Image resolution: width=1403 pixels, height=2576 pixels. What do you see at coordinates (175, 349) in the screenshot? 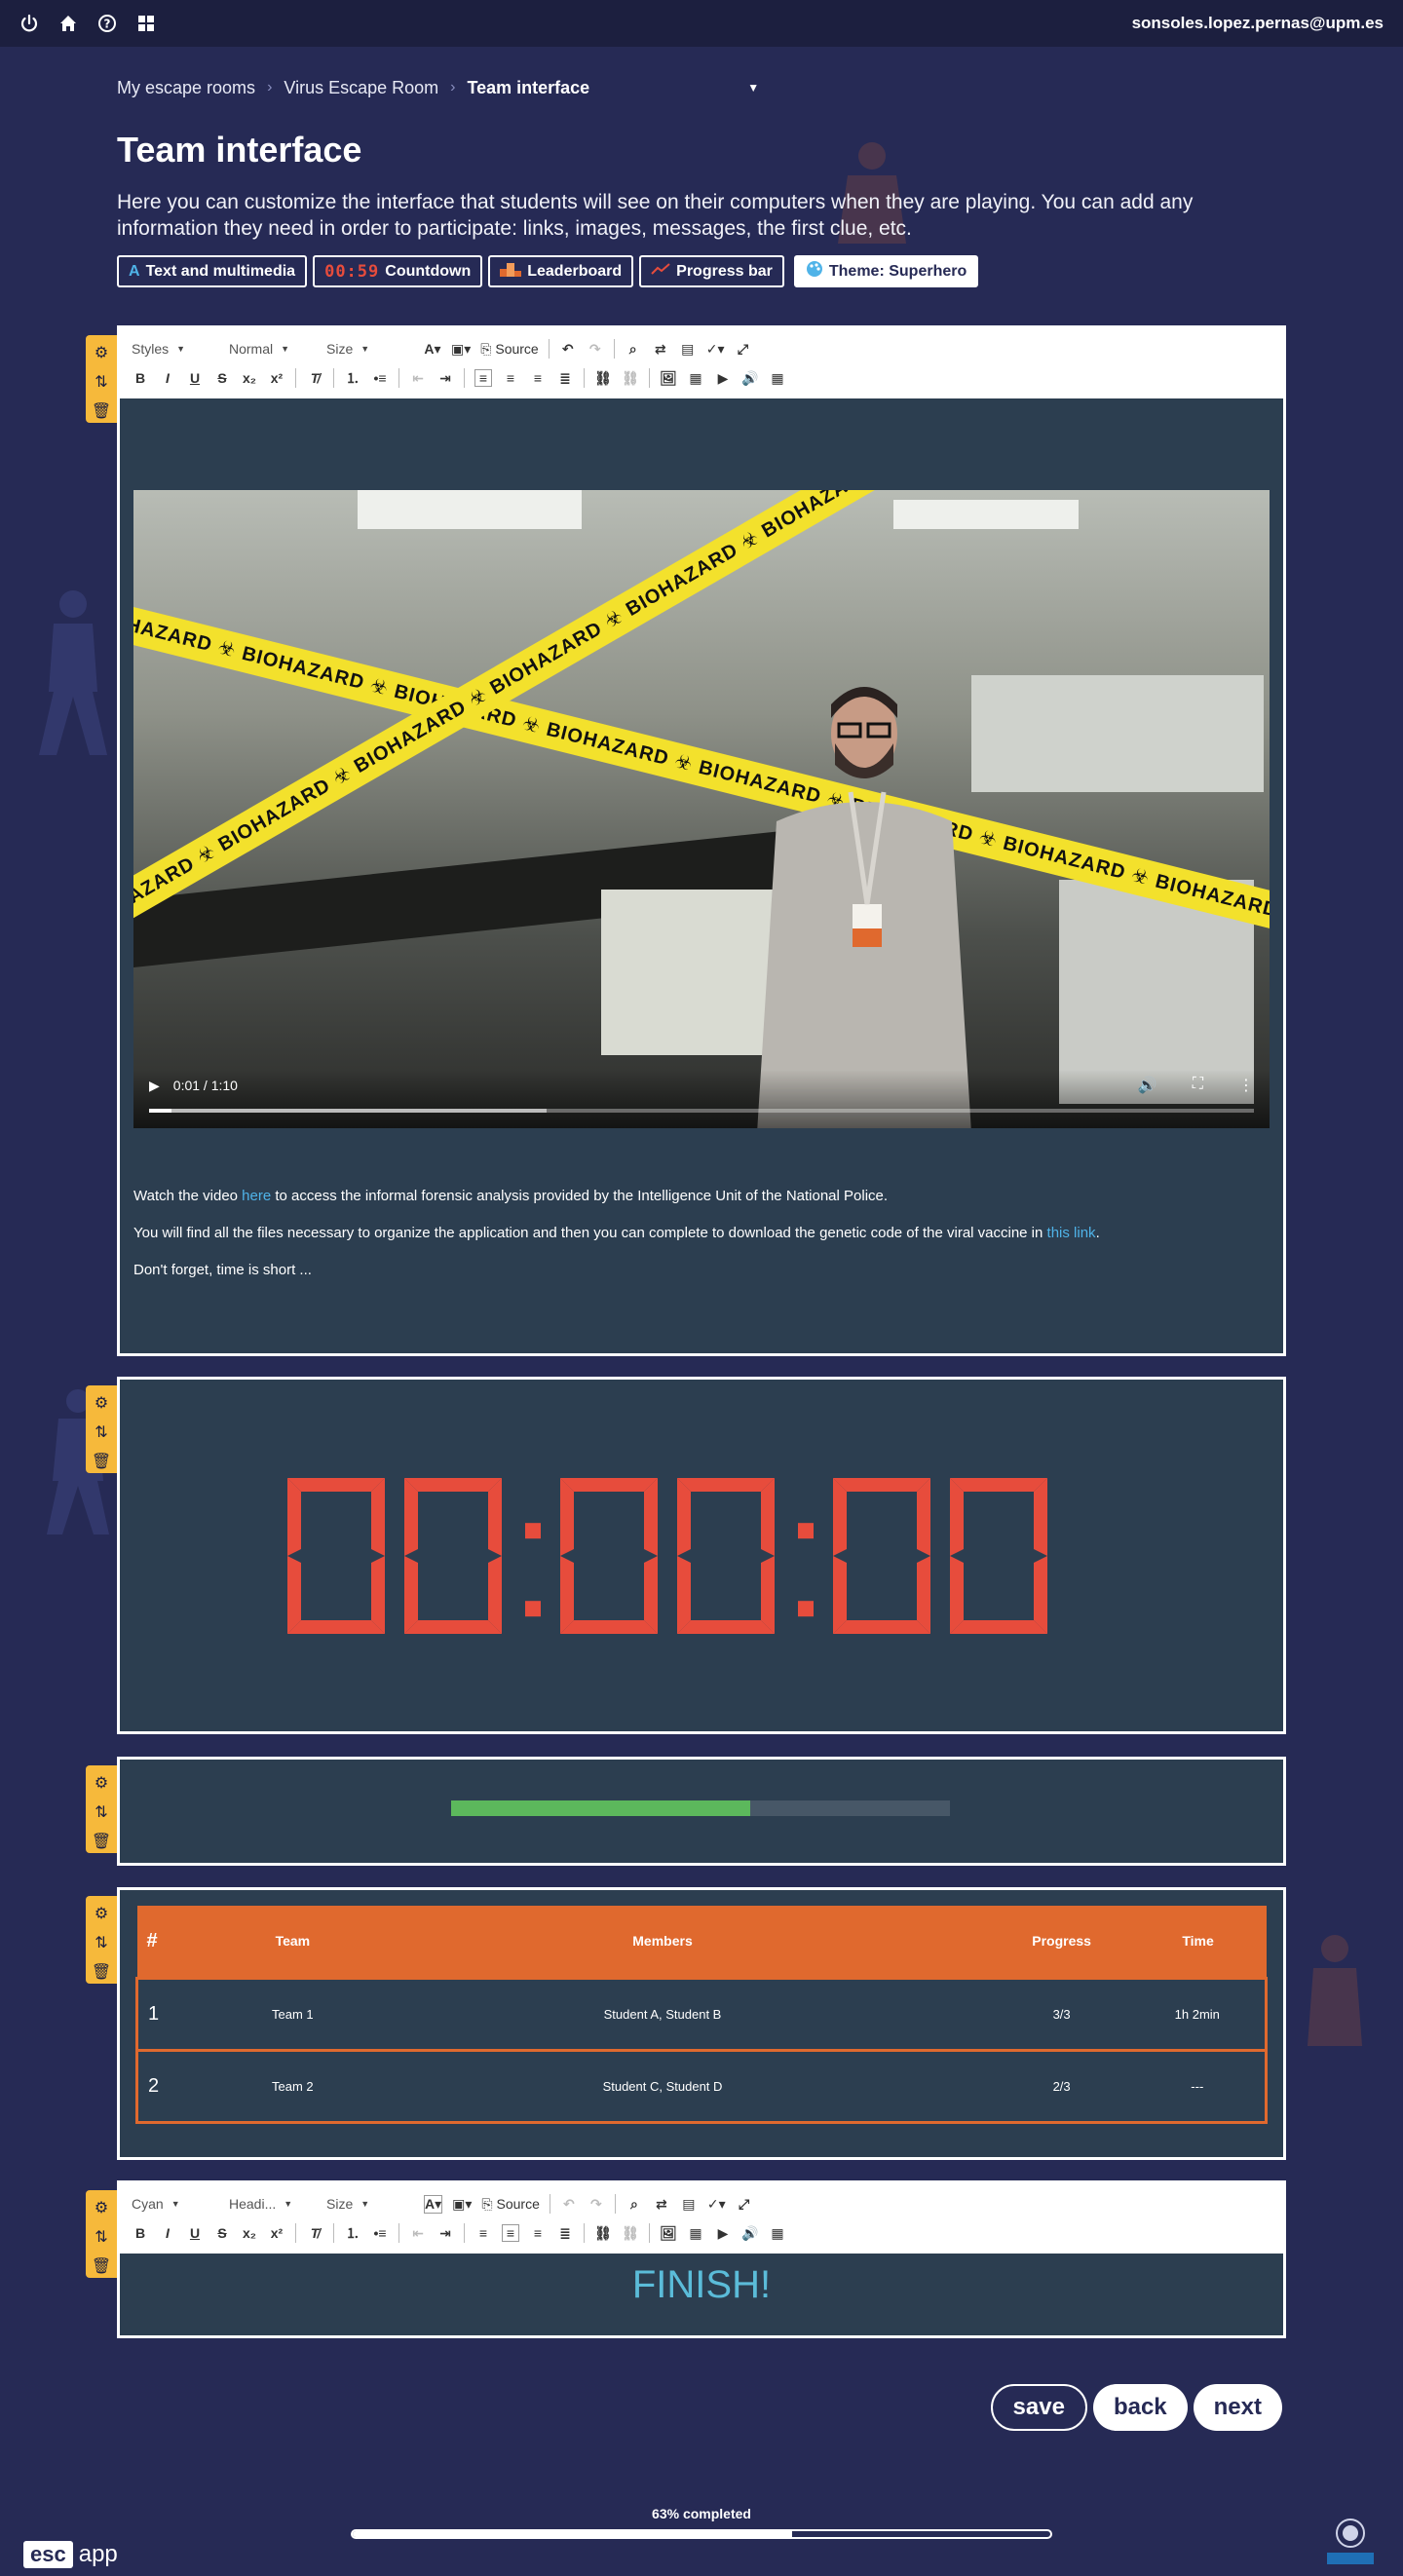
I see `styles-select: Styles ▼` at bounding box center [175, 349].